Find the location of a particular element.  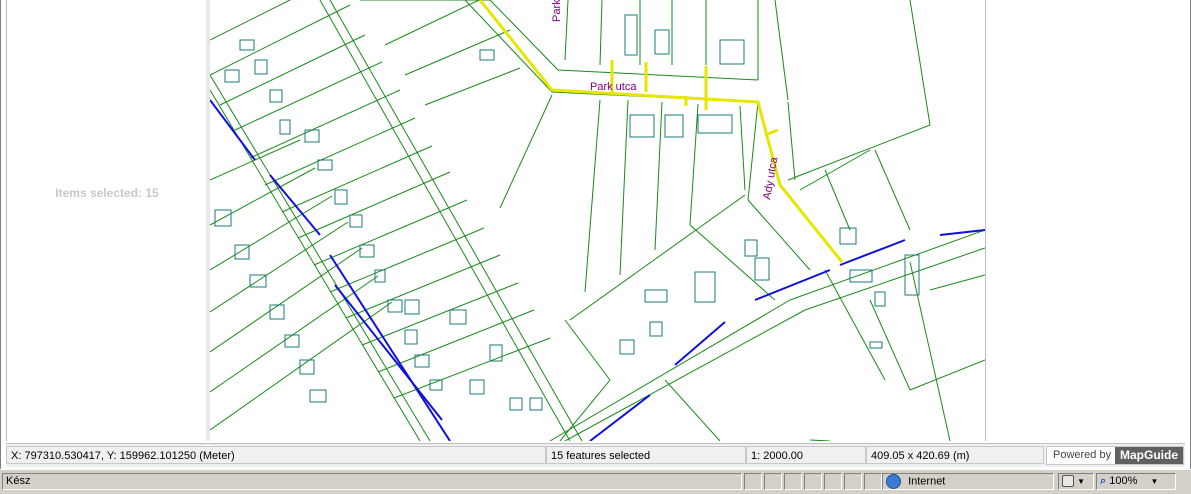

browser-statusbar: Kész Internet ▼ ⌕ 100% ▼ is located at coordinates (595, 481).